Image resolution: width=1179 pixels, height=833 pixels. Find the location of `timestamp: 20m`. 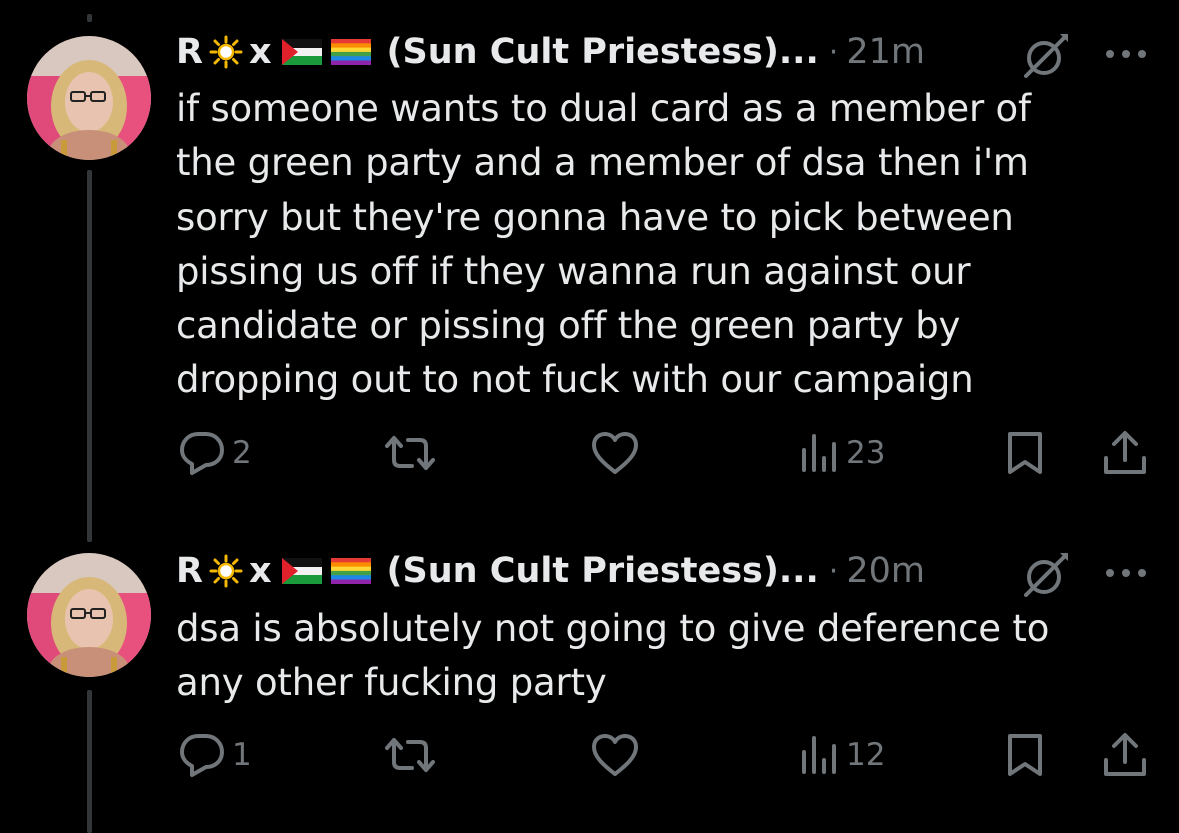

timestamp: 20m is located at coordinates (885, 571).